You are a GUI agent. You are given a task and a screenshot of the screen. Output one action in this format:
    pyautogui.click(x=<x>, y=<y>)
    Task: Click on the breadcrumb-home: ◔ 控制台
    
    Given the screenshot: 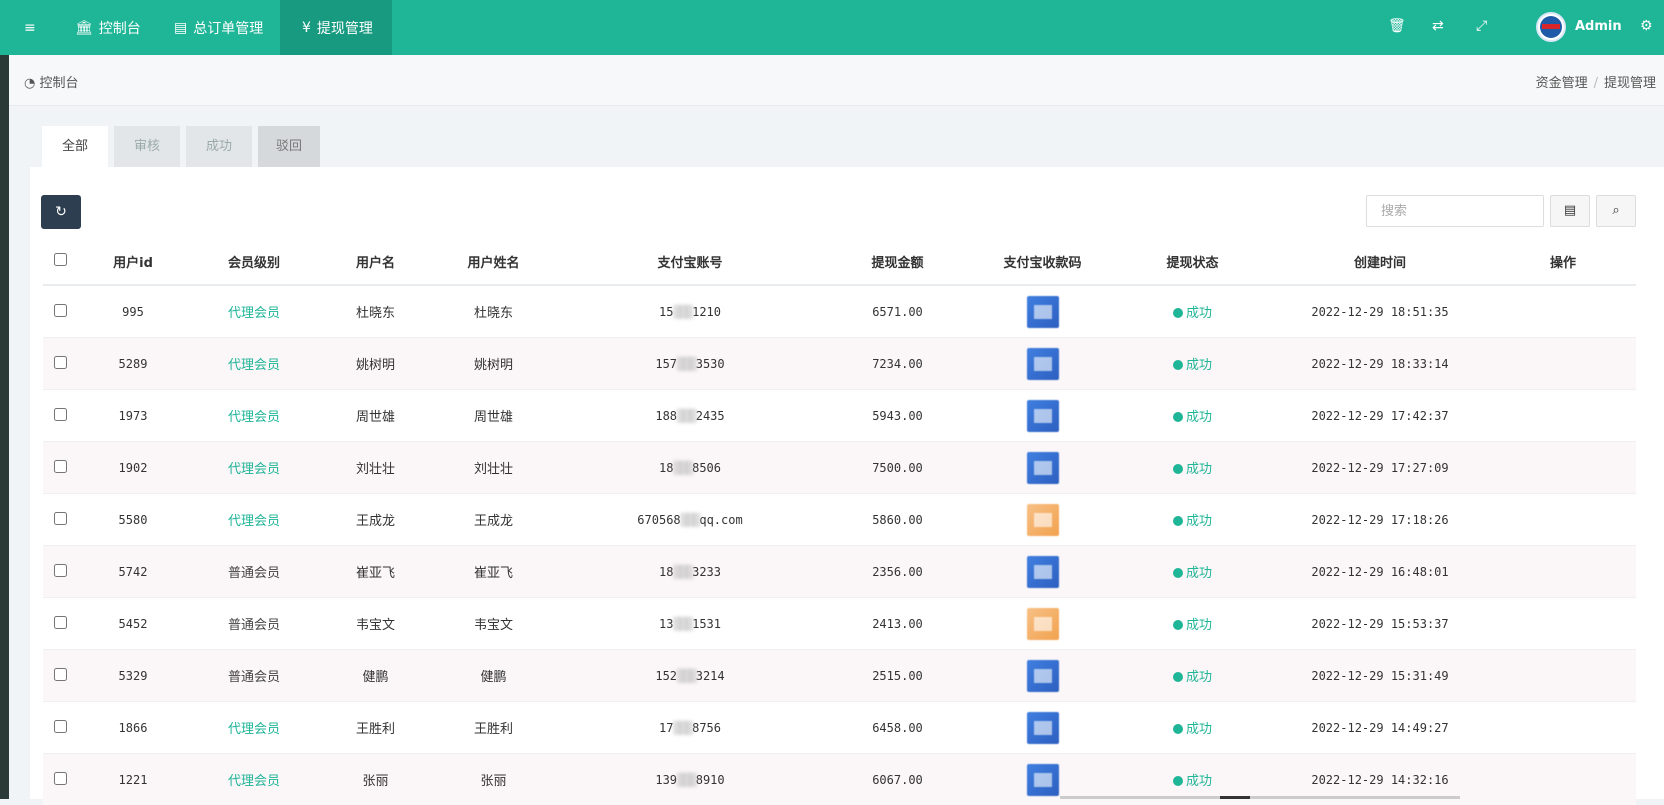 What is the action you would take?
    pyautogui.click(x=51, y=81)
    